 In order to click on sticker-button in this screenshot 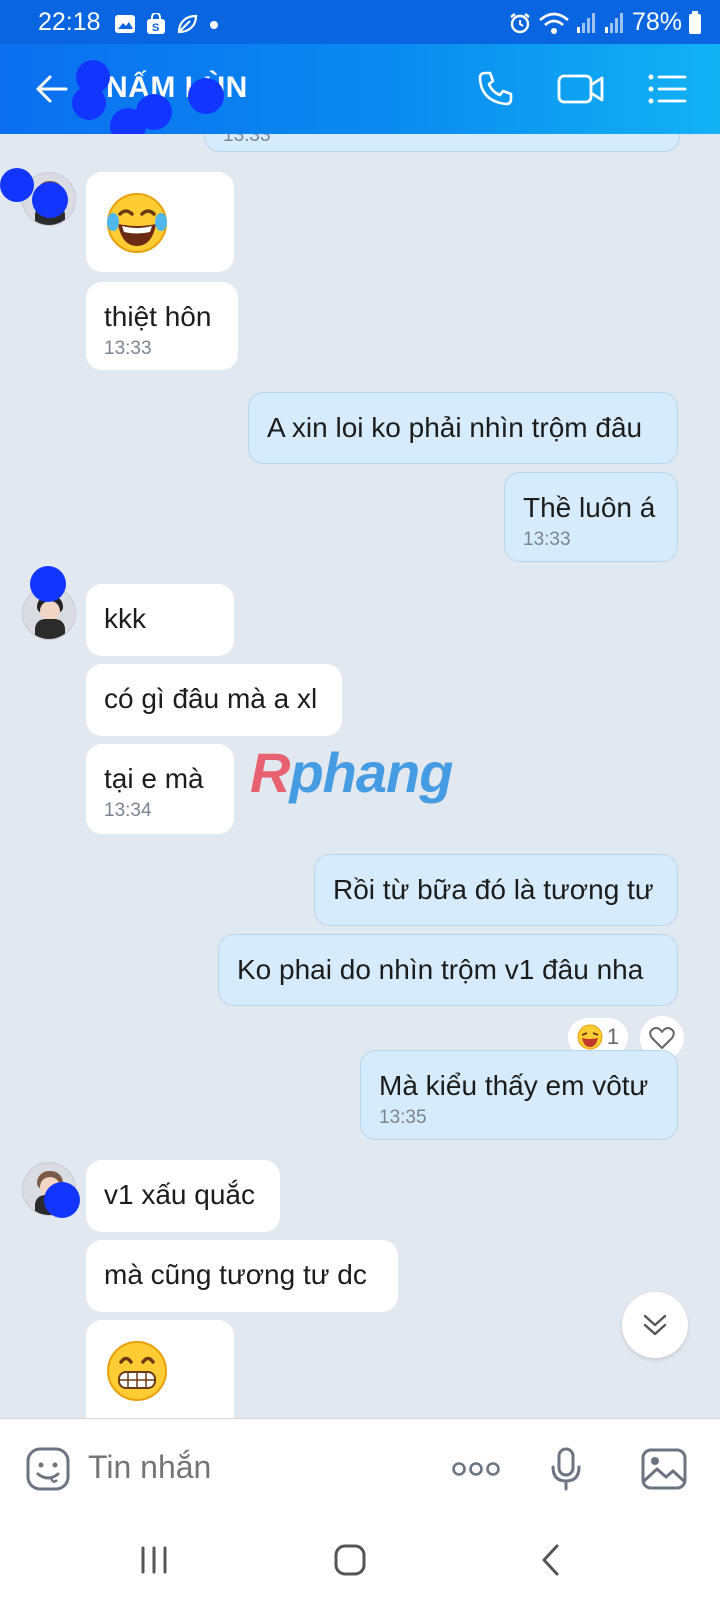, I will do `click(48, 1469)`.